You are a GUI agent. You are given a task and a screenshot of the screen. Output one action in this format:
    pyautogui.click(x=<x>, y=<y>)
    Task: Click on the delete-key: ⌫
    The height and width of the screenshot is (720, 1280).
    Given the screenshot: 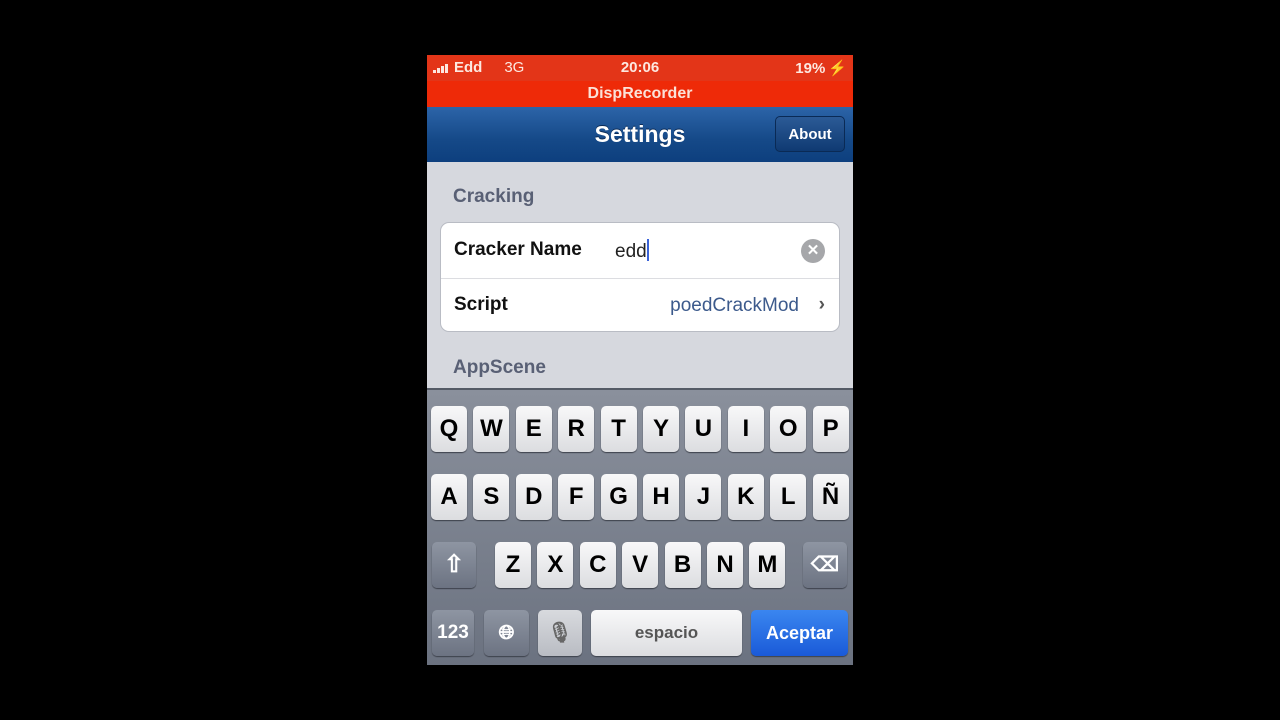 What is the action you would take?
    pyautogui.click(x=825, y=565)
    